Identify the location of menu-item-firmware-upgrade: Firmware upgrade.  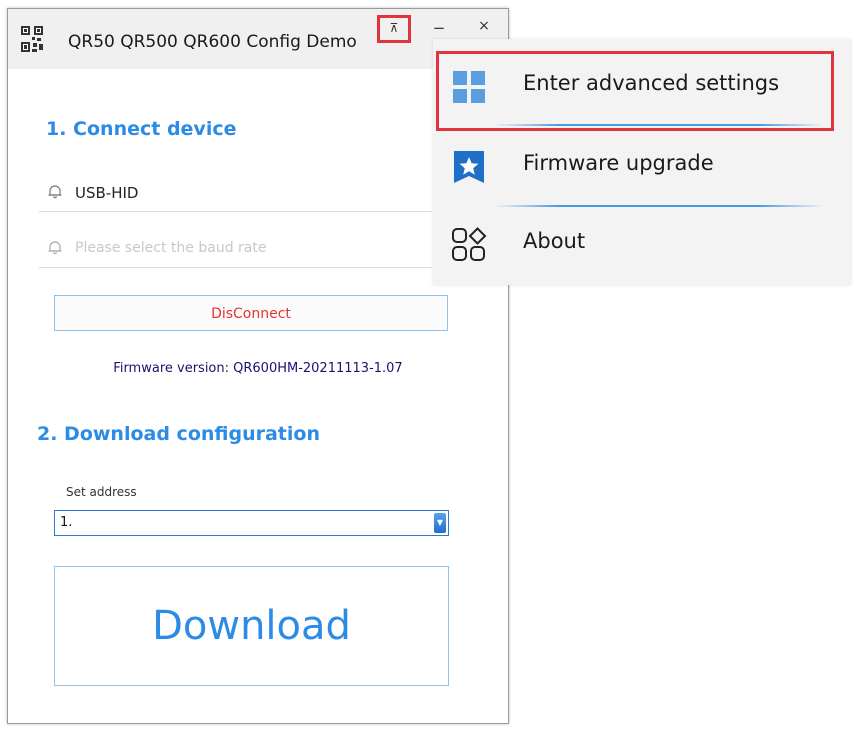
(642, 171).